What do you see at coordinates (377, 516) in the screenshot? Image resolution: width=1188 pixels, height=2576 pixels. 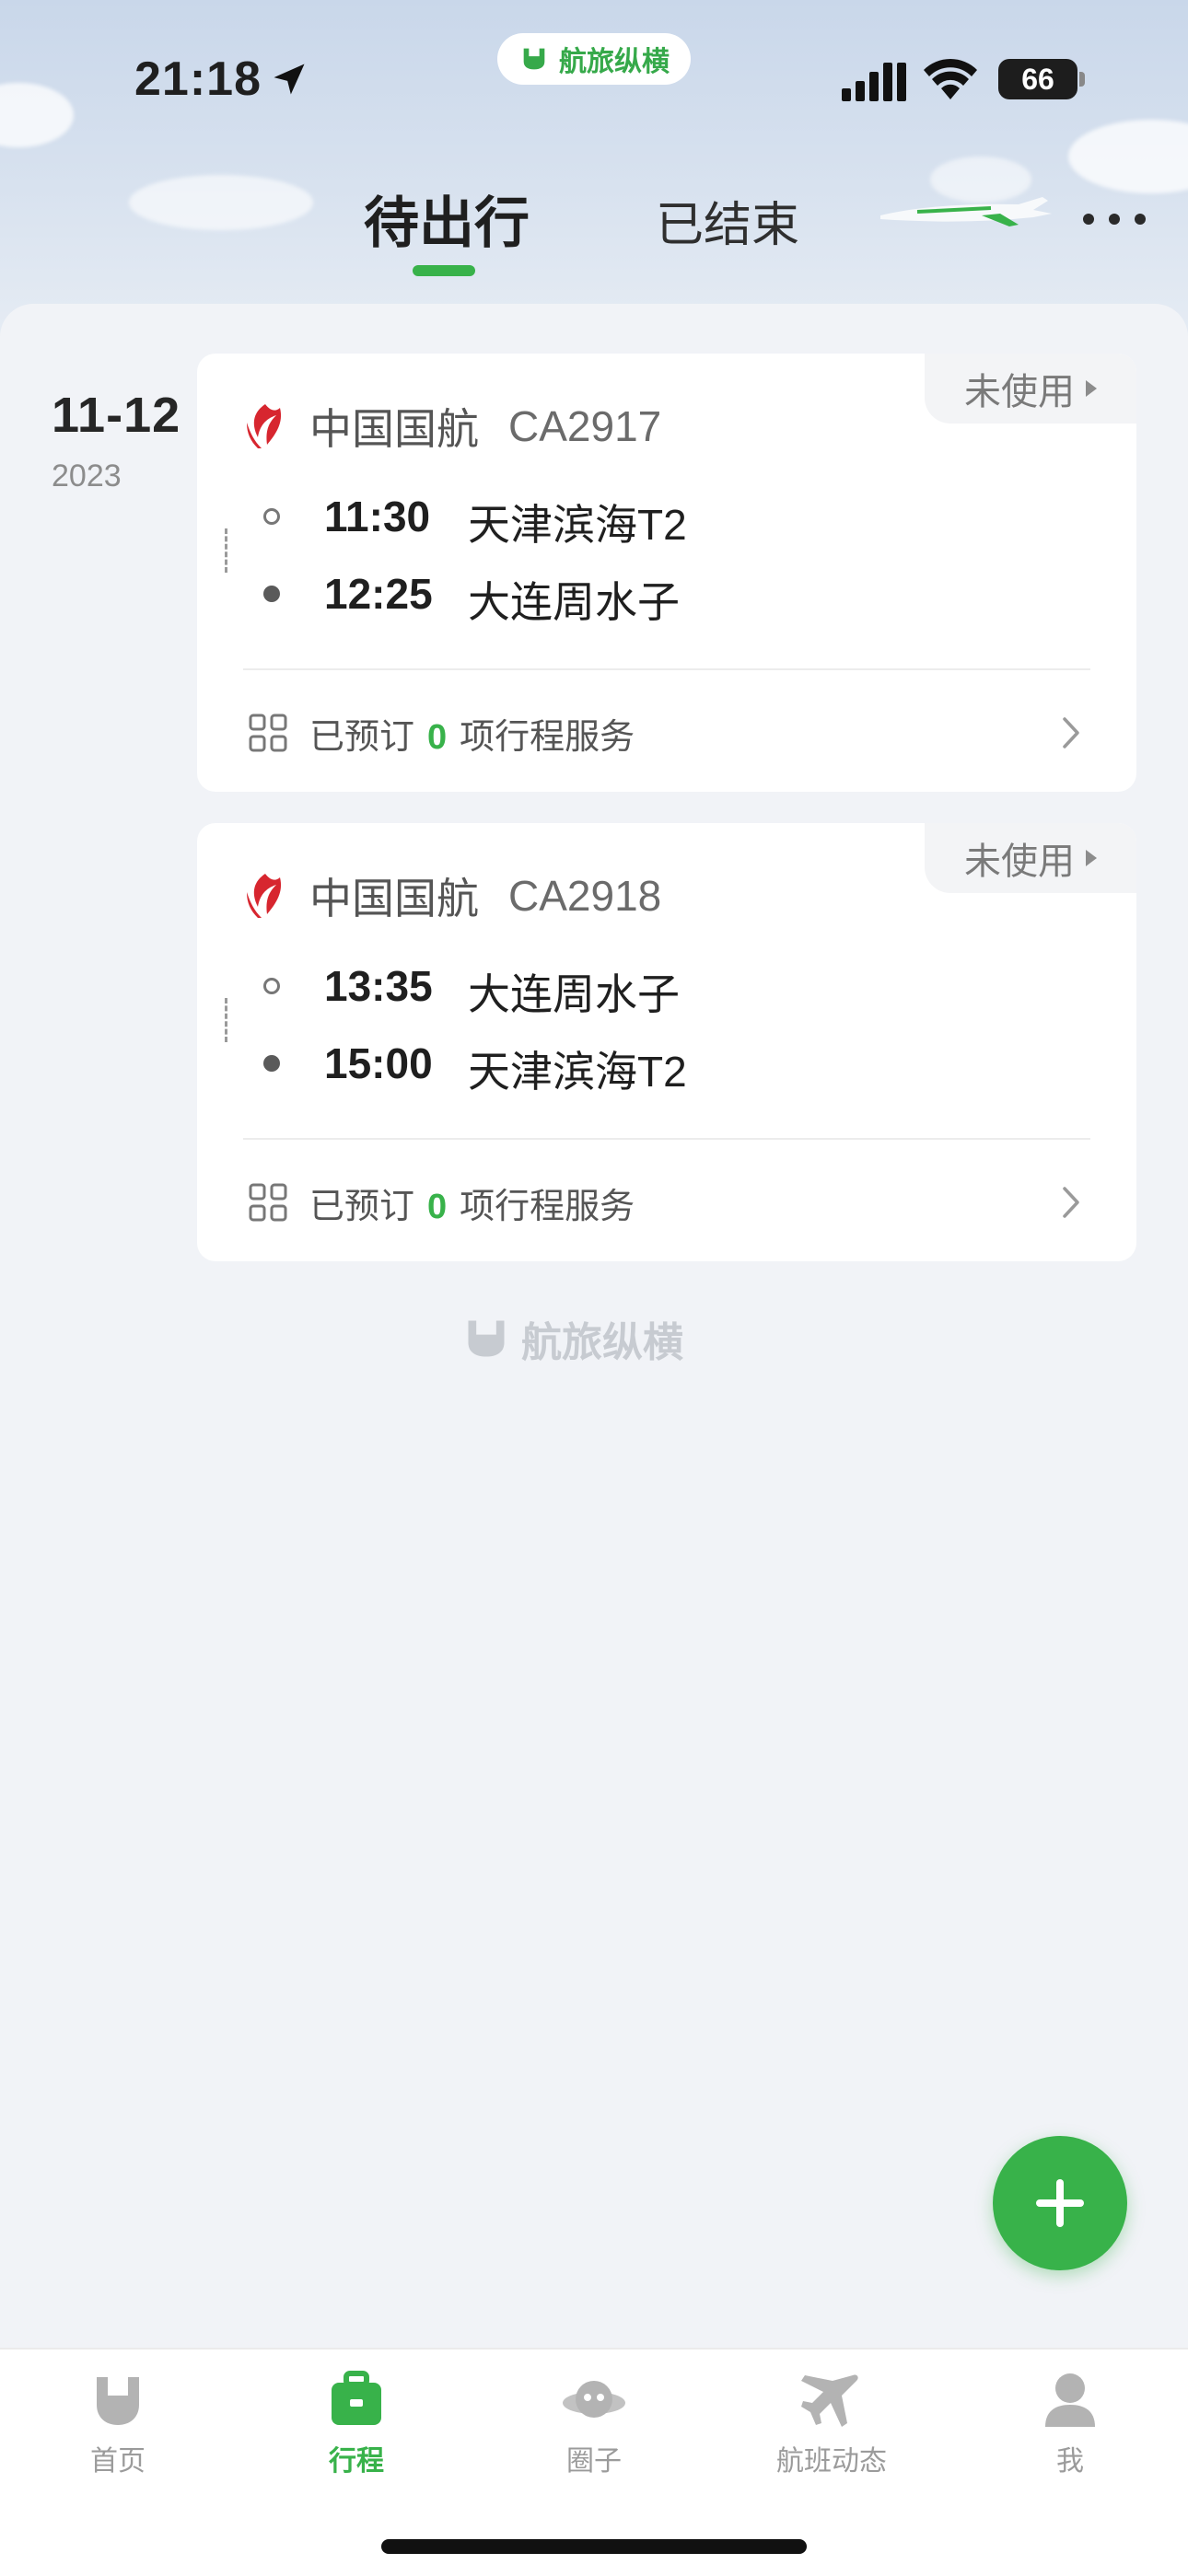 I see `departure-time: 11:30` at bounding box center [377, 516].